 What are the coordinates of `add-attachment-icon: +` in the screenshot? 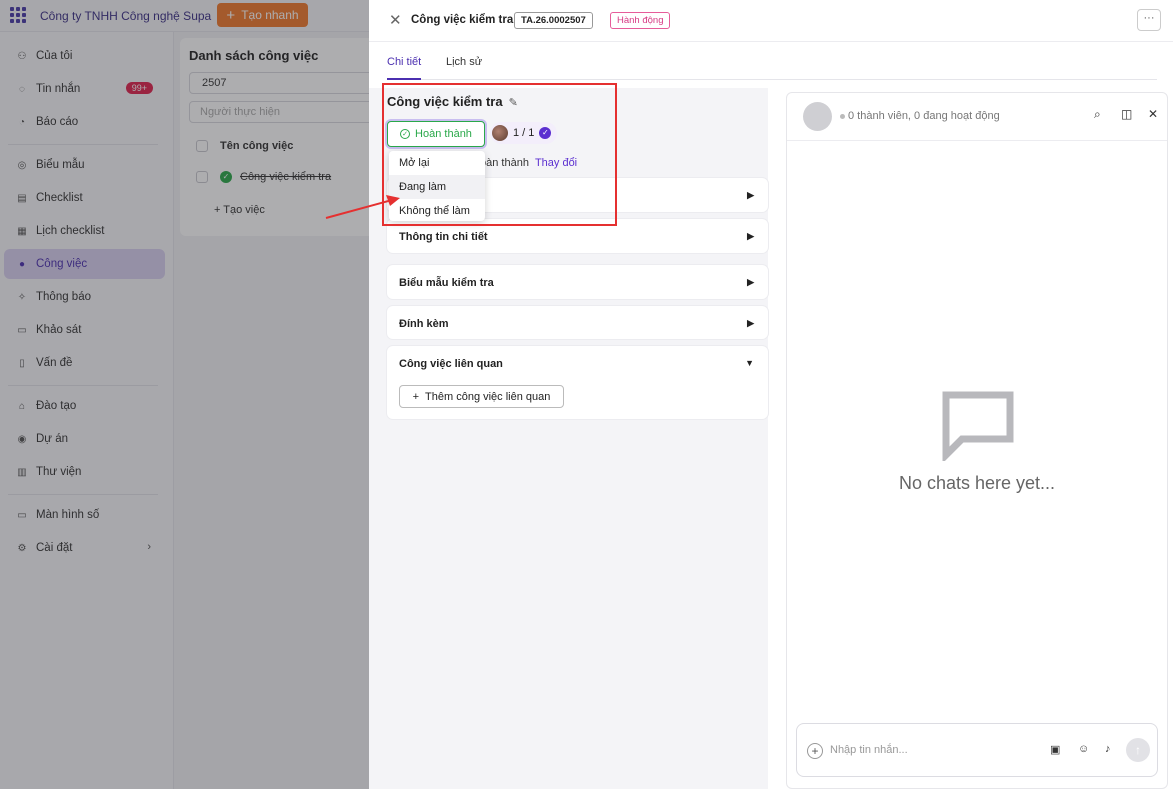 It's located at (815, 751).